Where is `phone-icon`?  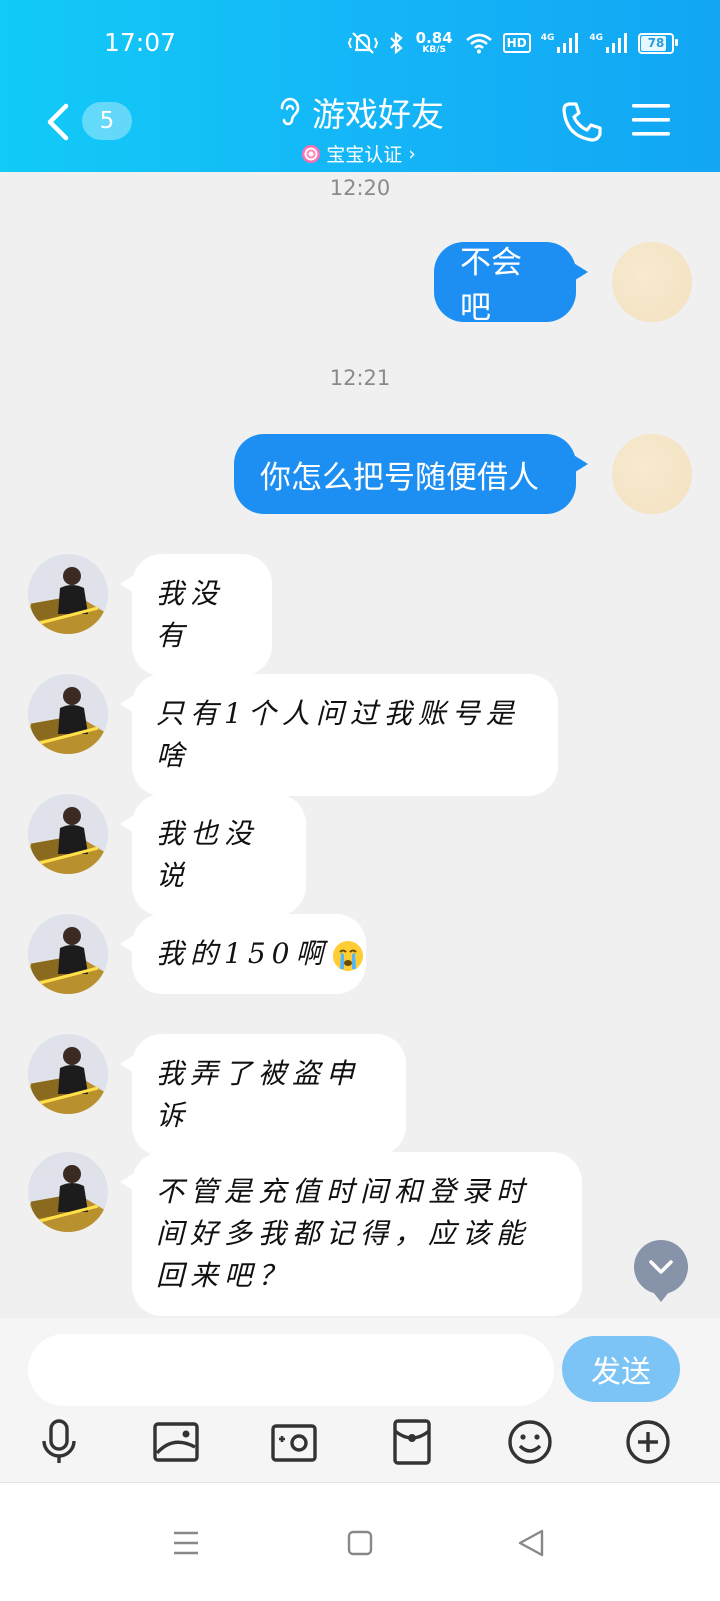 phone-icon is located at coordinates (582, 122).